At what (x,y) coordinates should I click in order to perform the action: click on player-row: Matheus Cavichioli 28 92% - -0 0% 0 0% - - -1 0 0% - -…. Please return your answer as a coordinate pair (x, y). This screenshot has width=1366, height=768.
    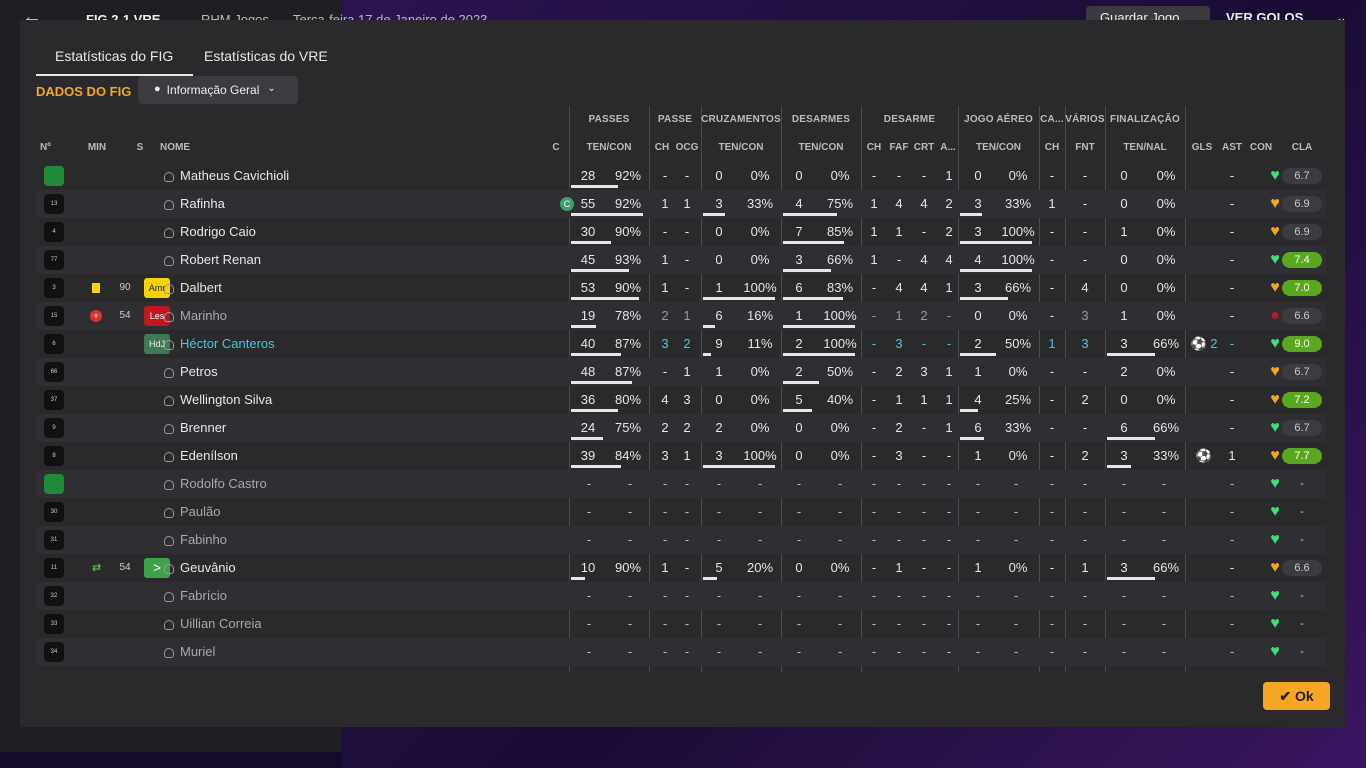
    Looking at the image, I should click on (681, 176).